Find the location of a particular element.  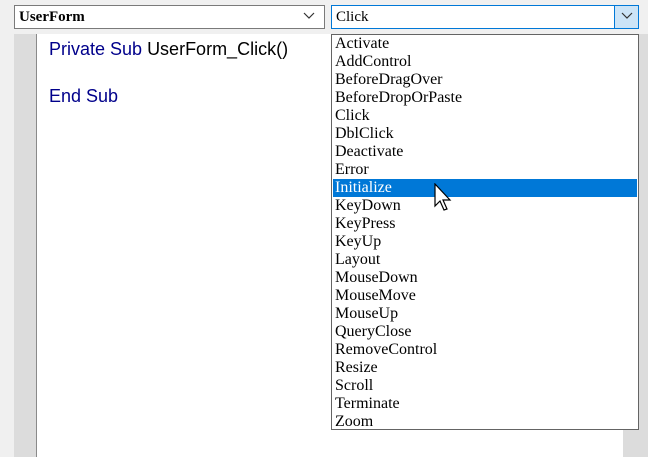

dropdown-item-click: Click is located at coordinates (485, 116).